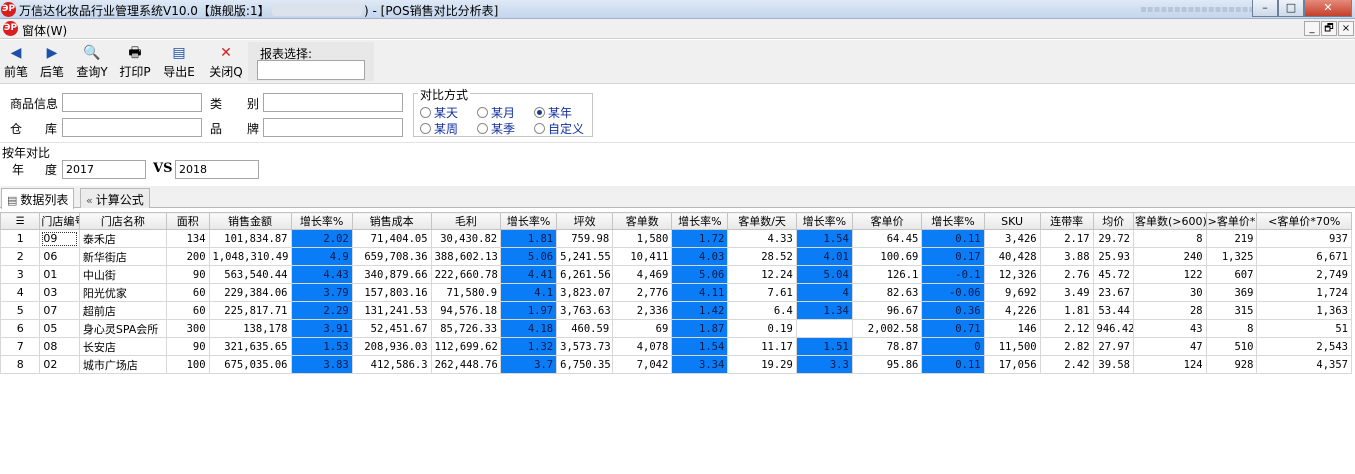  Describe the element at coordinates (1231, 238) in the screenshot. I see `table-cell: 219` at that location.